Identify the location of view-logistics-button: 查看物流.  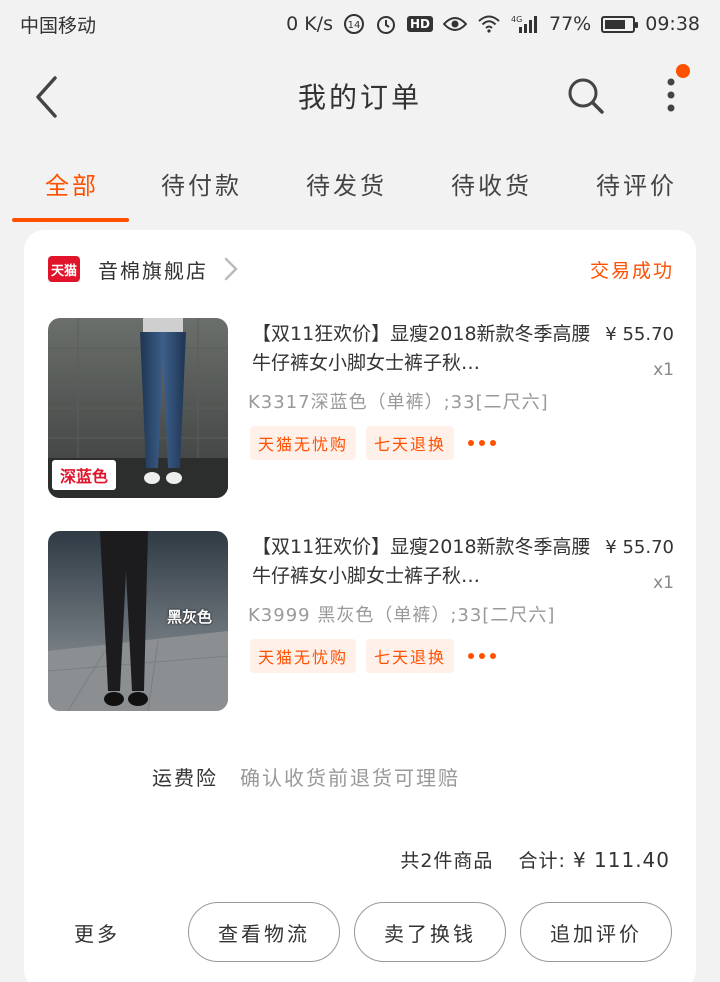
(264, 932).